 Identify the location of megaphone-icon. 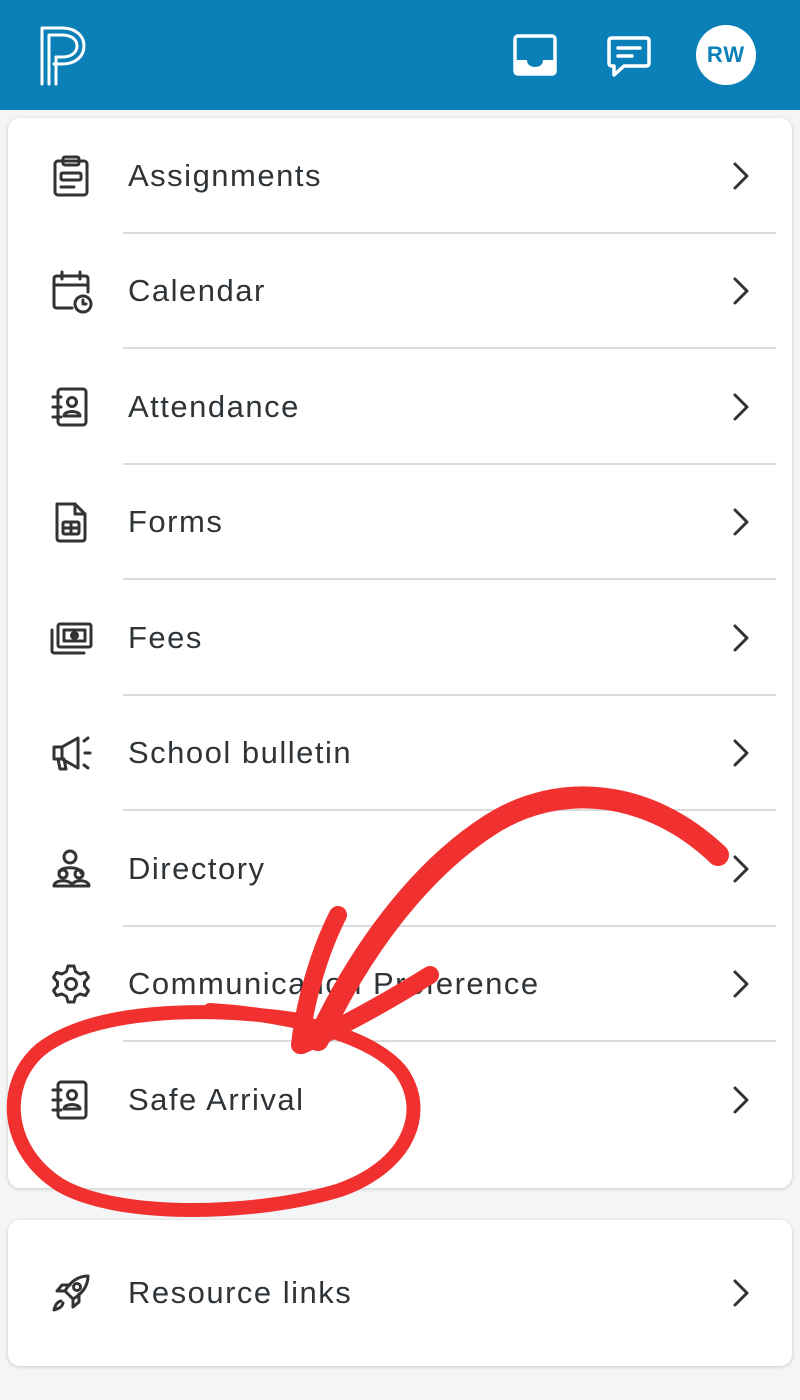
(72, 753).